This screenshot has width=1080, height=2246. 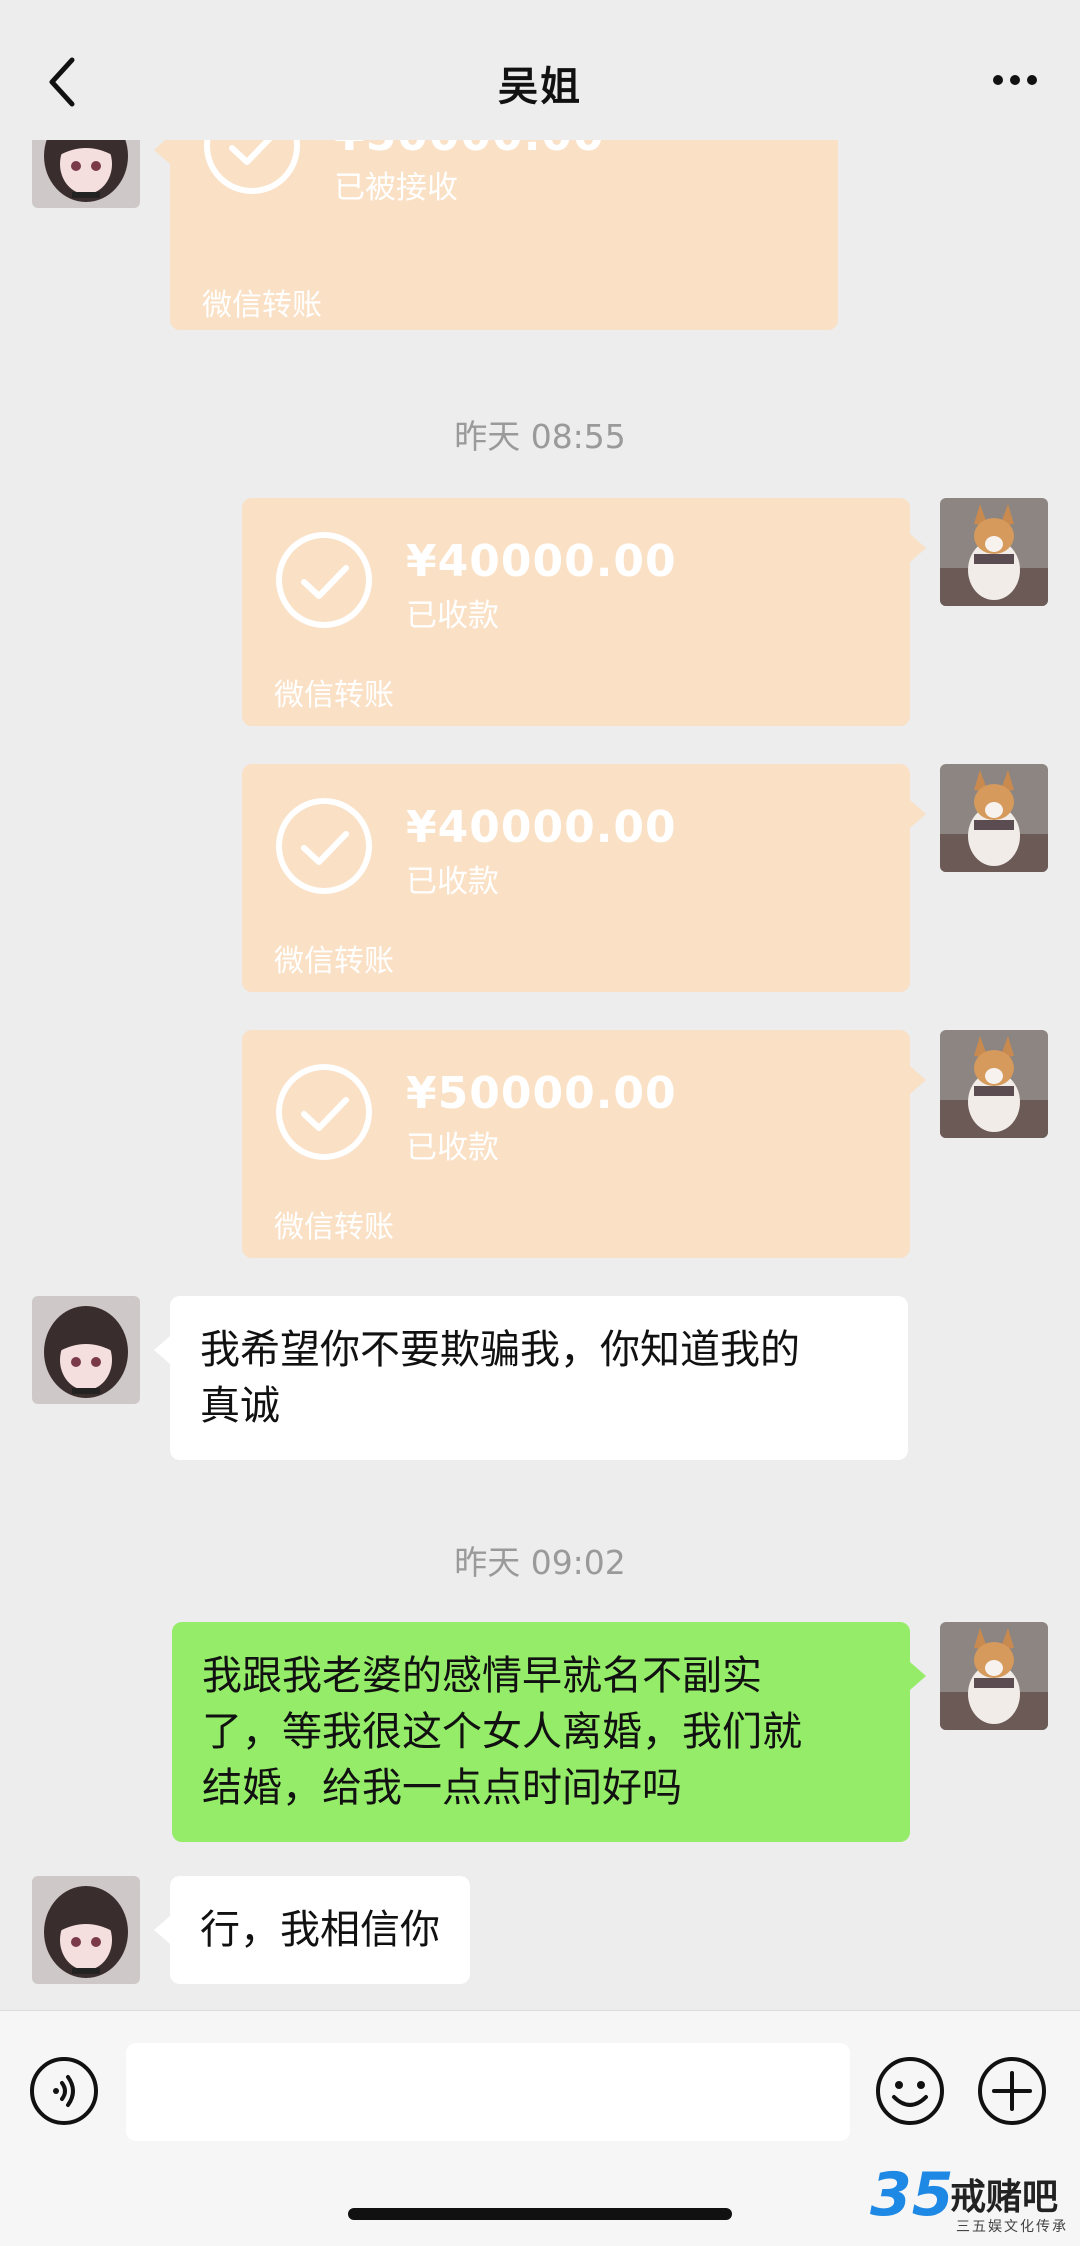 I want to click on message-bubble: 行，我相信你, so click(x=312, y=1930).